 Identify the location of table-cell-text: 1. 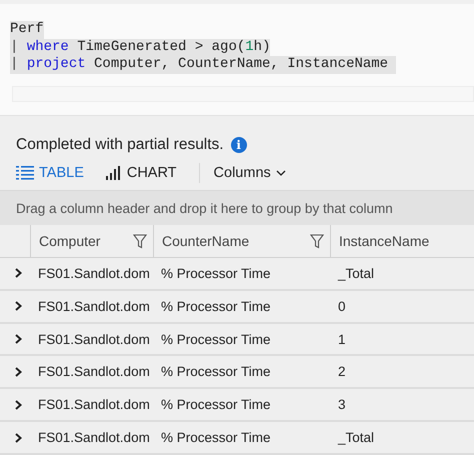
(342, 339).